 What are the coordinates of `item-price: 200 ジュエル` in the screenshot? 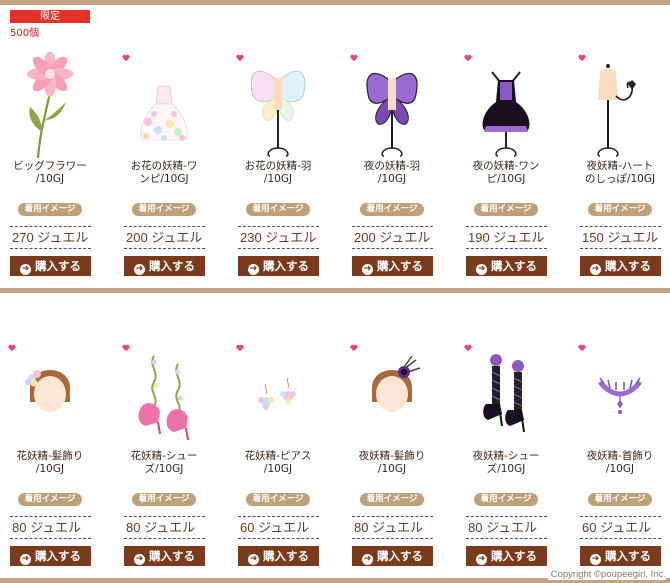 It's located at (392, 237).